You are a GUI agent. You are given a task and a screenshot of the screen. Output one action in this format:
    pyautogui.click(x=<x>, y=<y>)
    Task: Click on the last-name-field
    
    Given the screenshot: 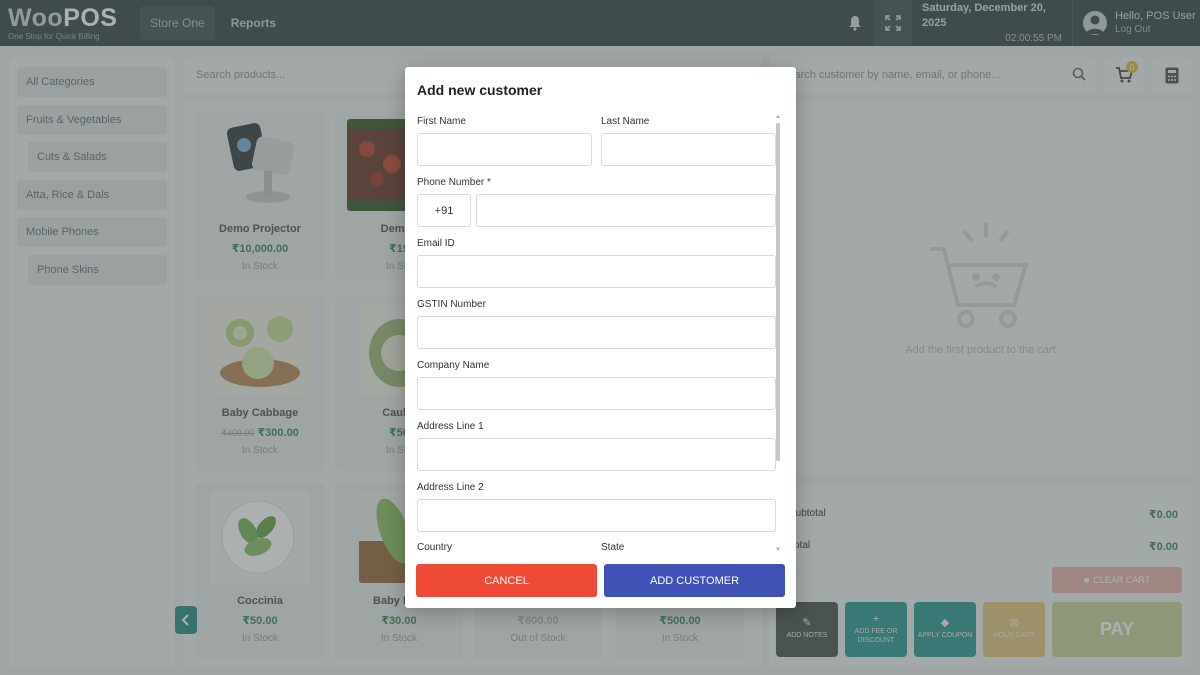 What is the action you would take?
    pyautogui.click(x=688, y=149)
    